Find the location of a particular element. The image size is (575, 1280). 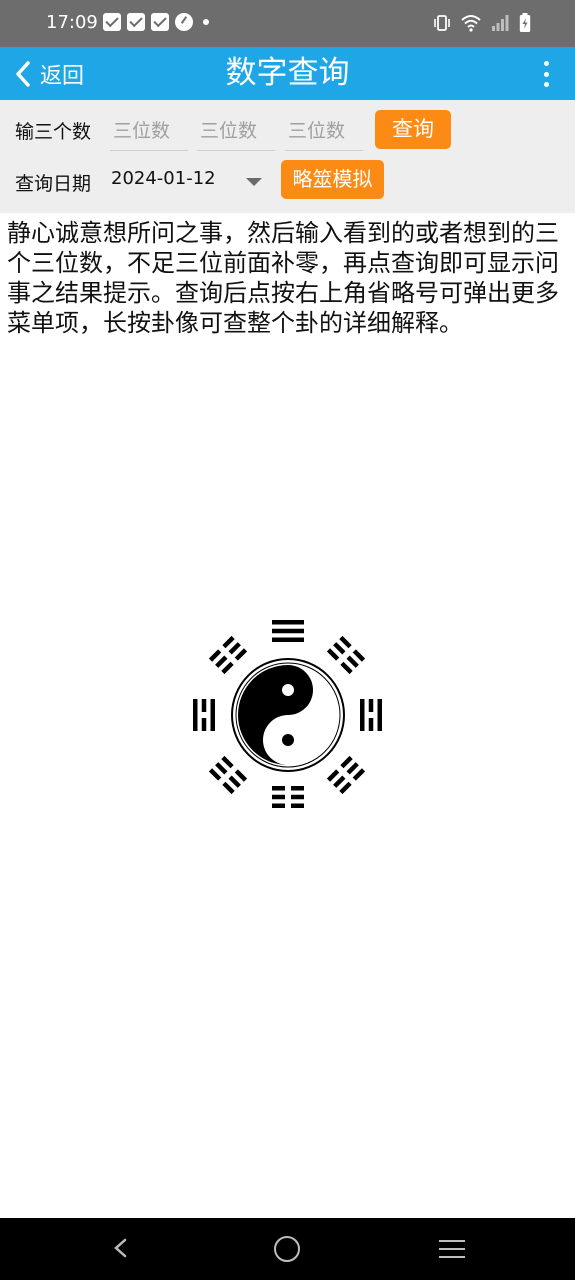

dropdown-arrow-icon is located at coordinates (254, 182).